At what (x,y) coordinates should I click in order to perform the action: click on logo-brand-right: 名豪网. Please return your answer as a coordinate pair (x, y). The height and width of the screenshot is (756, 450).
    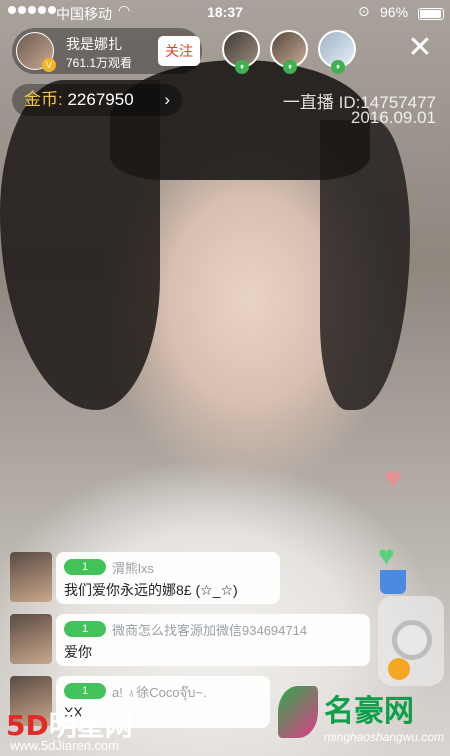
    Looking at the image, I should click on (369, 711).